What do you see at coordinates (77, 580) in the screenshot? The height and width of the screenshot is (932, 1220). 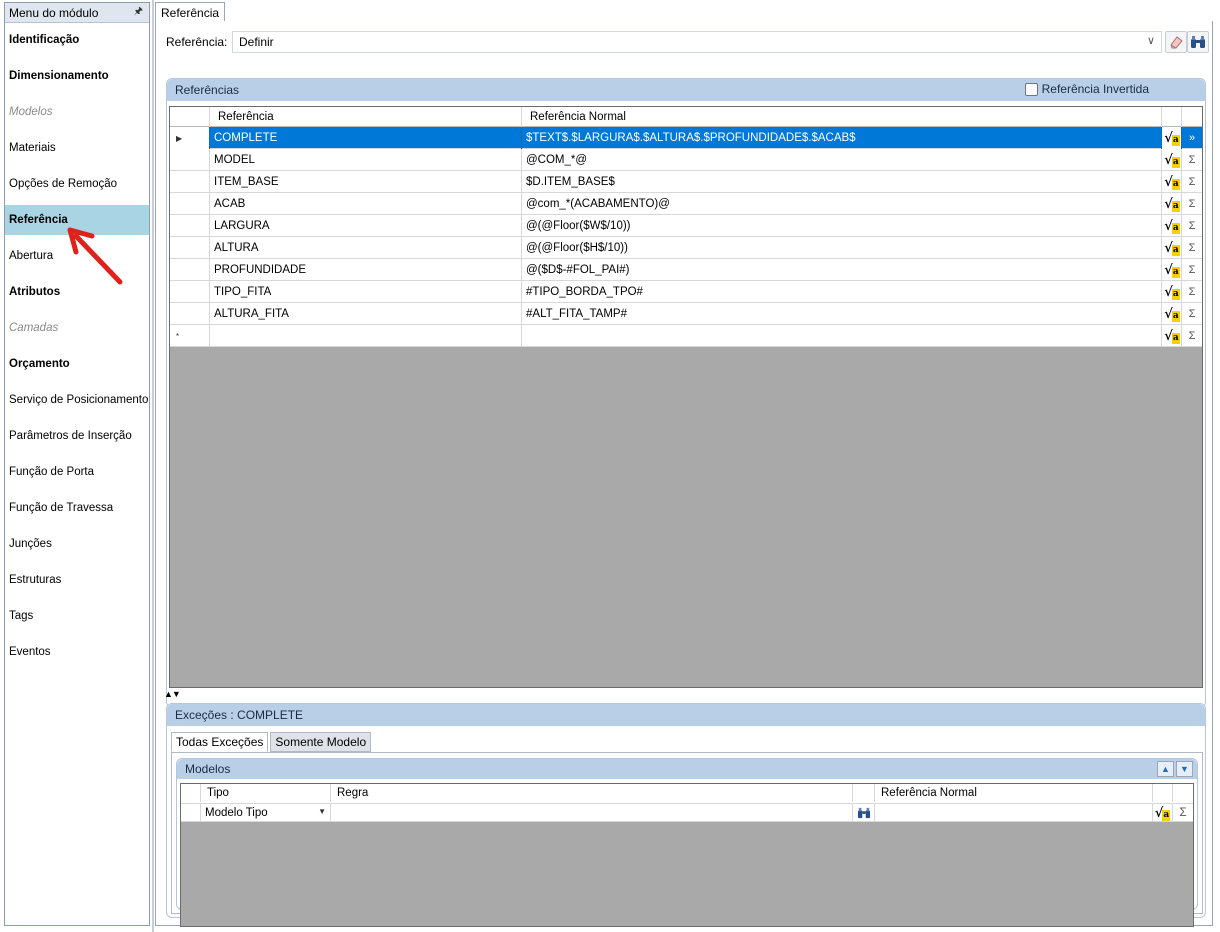 I see `sidebar-item-estruturas: Estruturas` at bounding box center [77, 580].